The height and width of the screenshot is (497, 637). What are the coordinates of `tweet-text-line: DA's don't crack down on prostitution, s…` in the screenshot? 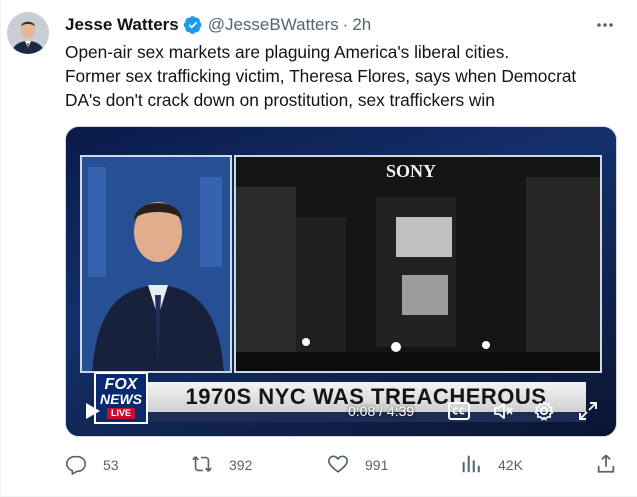 It's located at (280, 100).